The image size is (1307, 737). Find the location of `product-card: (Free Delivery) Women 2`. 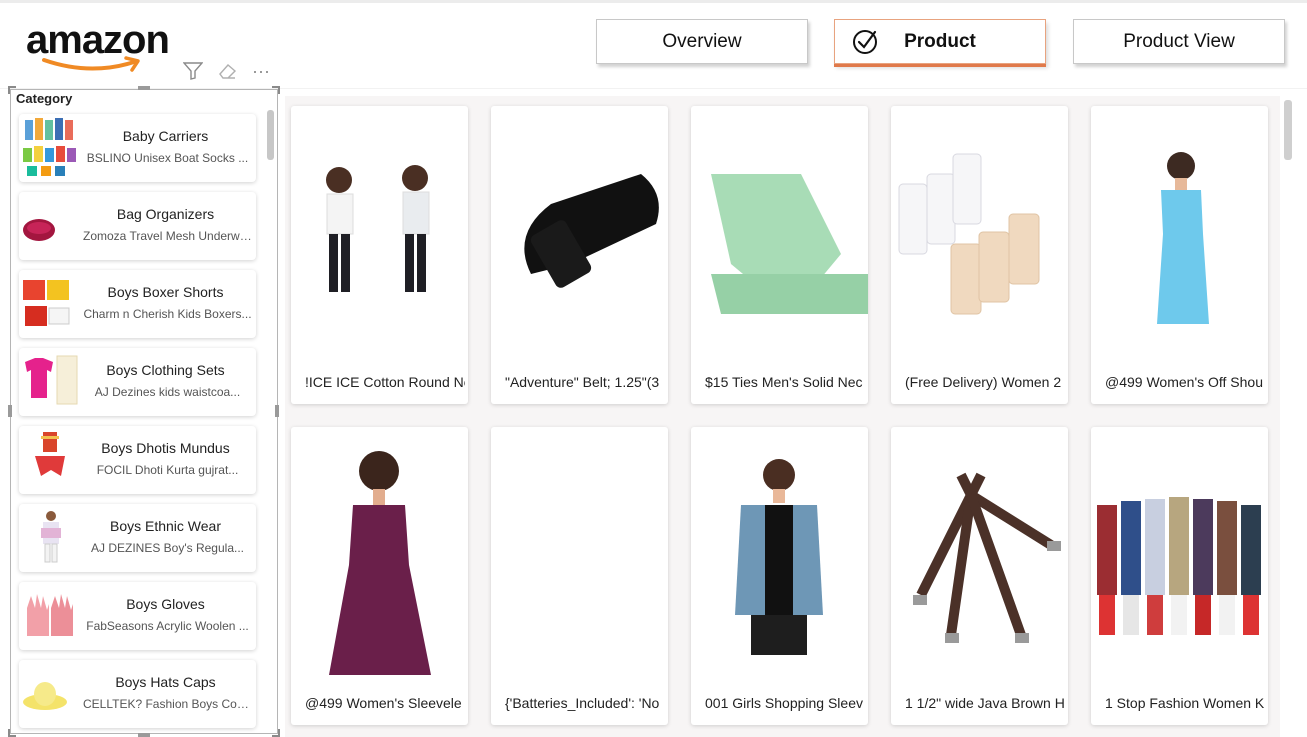

product-card: (Free Delivery) Women 2 is located at coordinates (979, 255).